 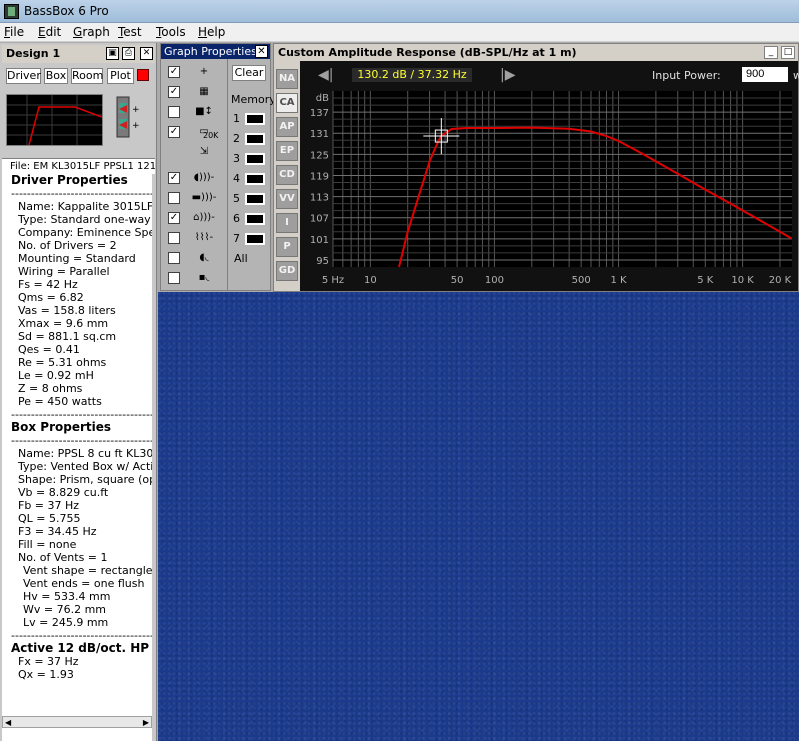 I want to click on menu-graph: Graph, so click(x=91, y=32).